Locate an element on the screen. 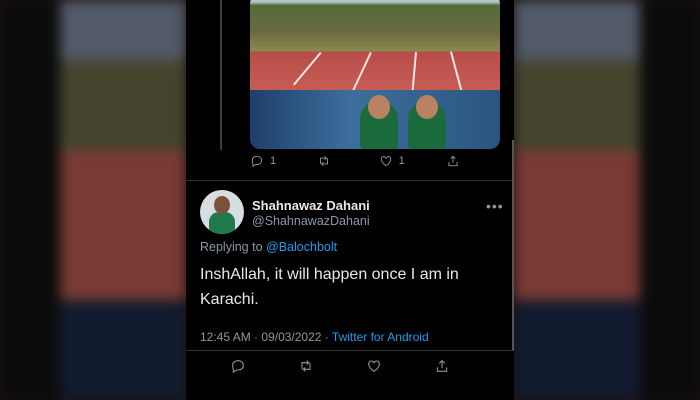 The image size is (700, 400). like-button: 1 is located at coordinates (392, 161).